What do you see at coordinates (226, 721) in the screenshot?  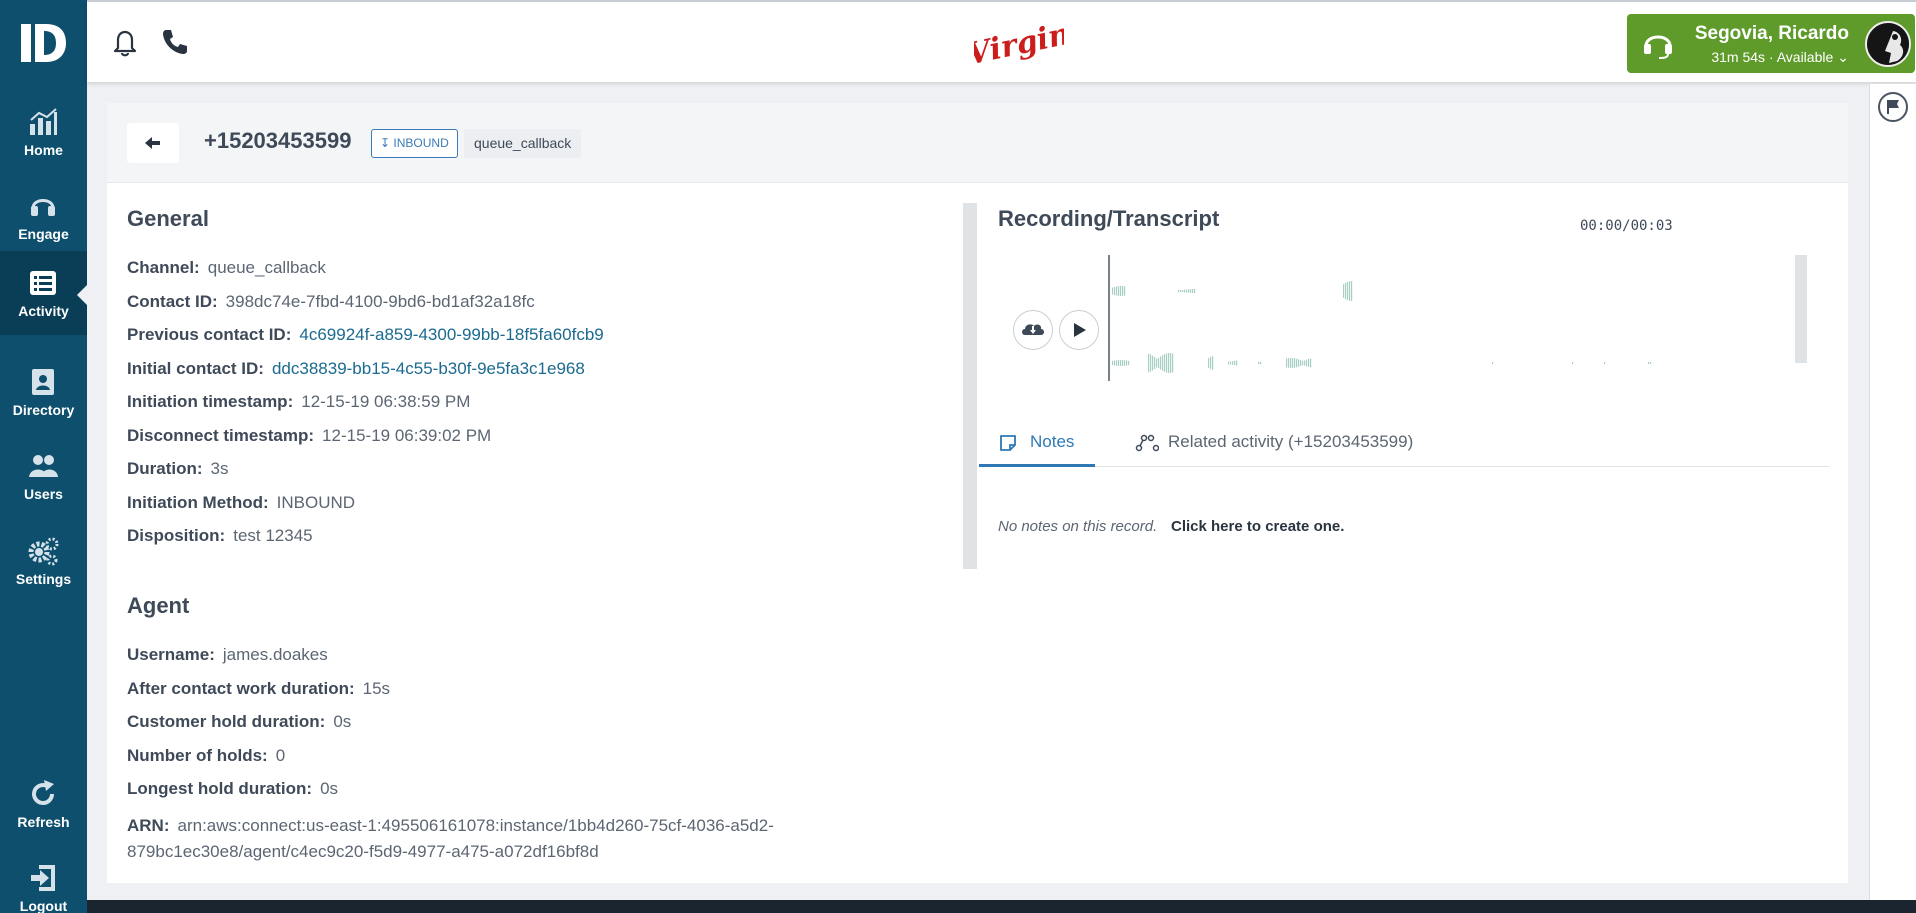 I see `field-label: Customer hold duration:` at bounding box center [226, 721].